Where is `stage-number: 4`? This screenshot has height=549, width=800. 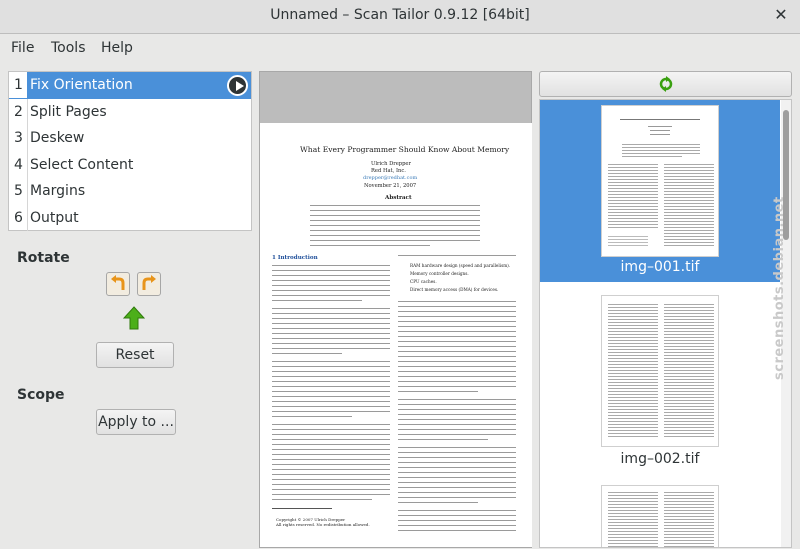 stage-number: 4 is located at coordinates (18, 164).